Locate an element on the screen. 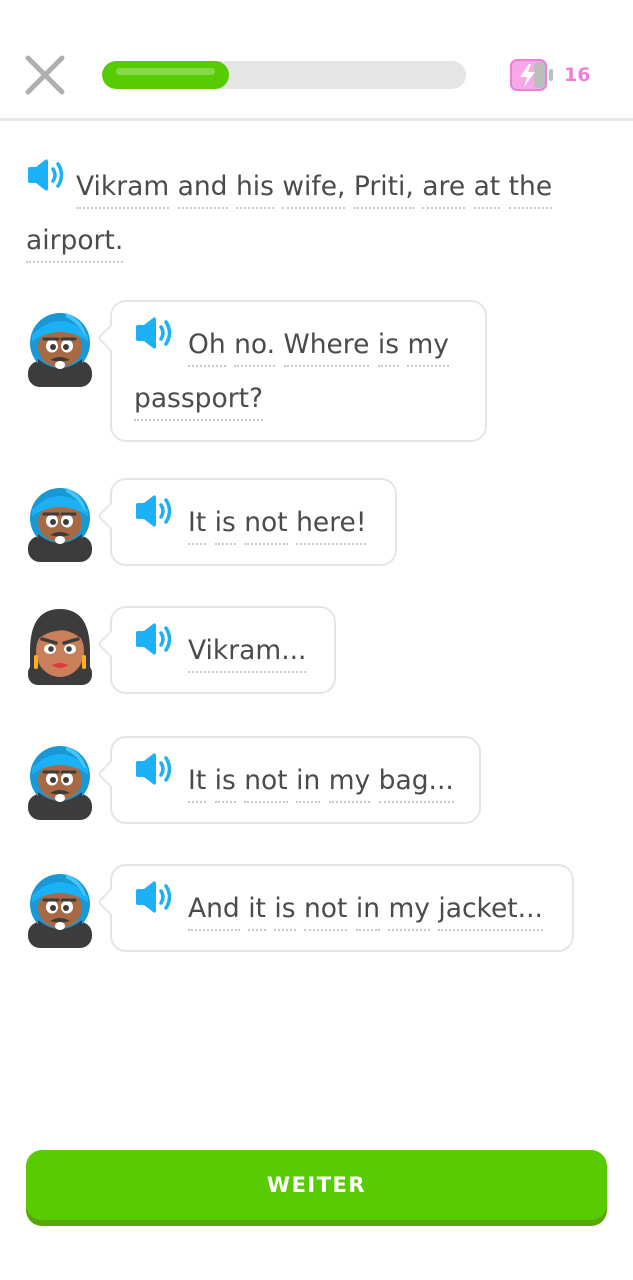 This screenshot has width=633, height=1280. lesson-header: 16 is located at coordinates (316, 60).